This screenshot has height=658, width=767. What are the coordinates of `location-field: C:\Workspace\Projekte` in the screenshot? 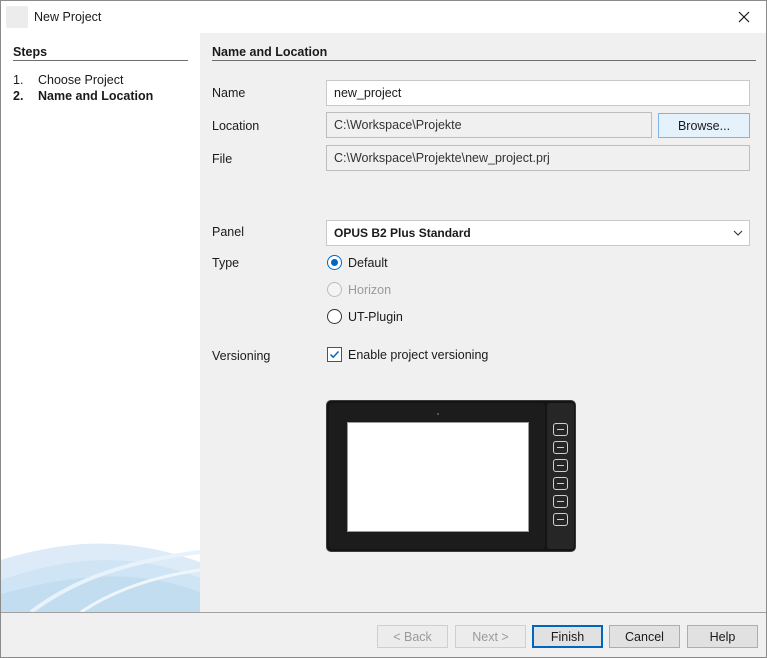 It's located at (489, 125).